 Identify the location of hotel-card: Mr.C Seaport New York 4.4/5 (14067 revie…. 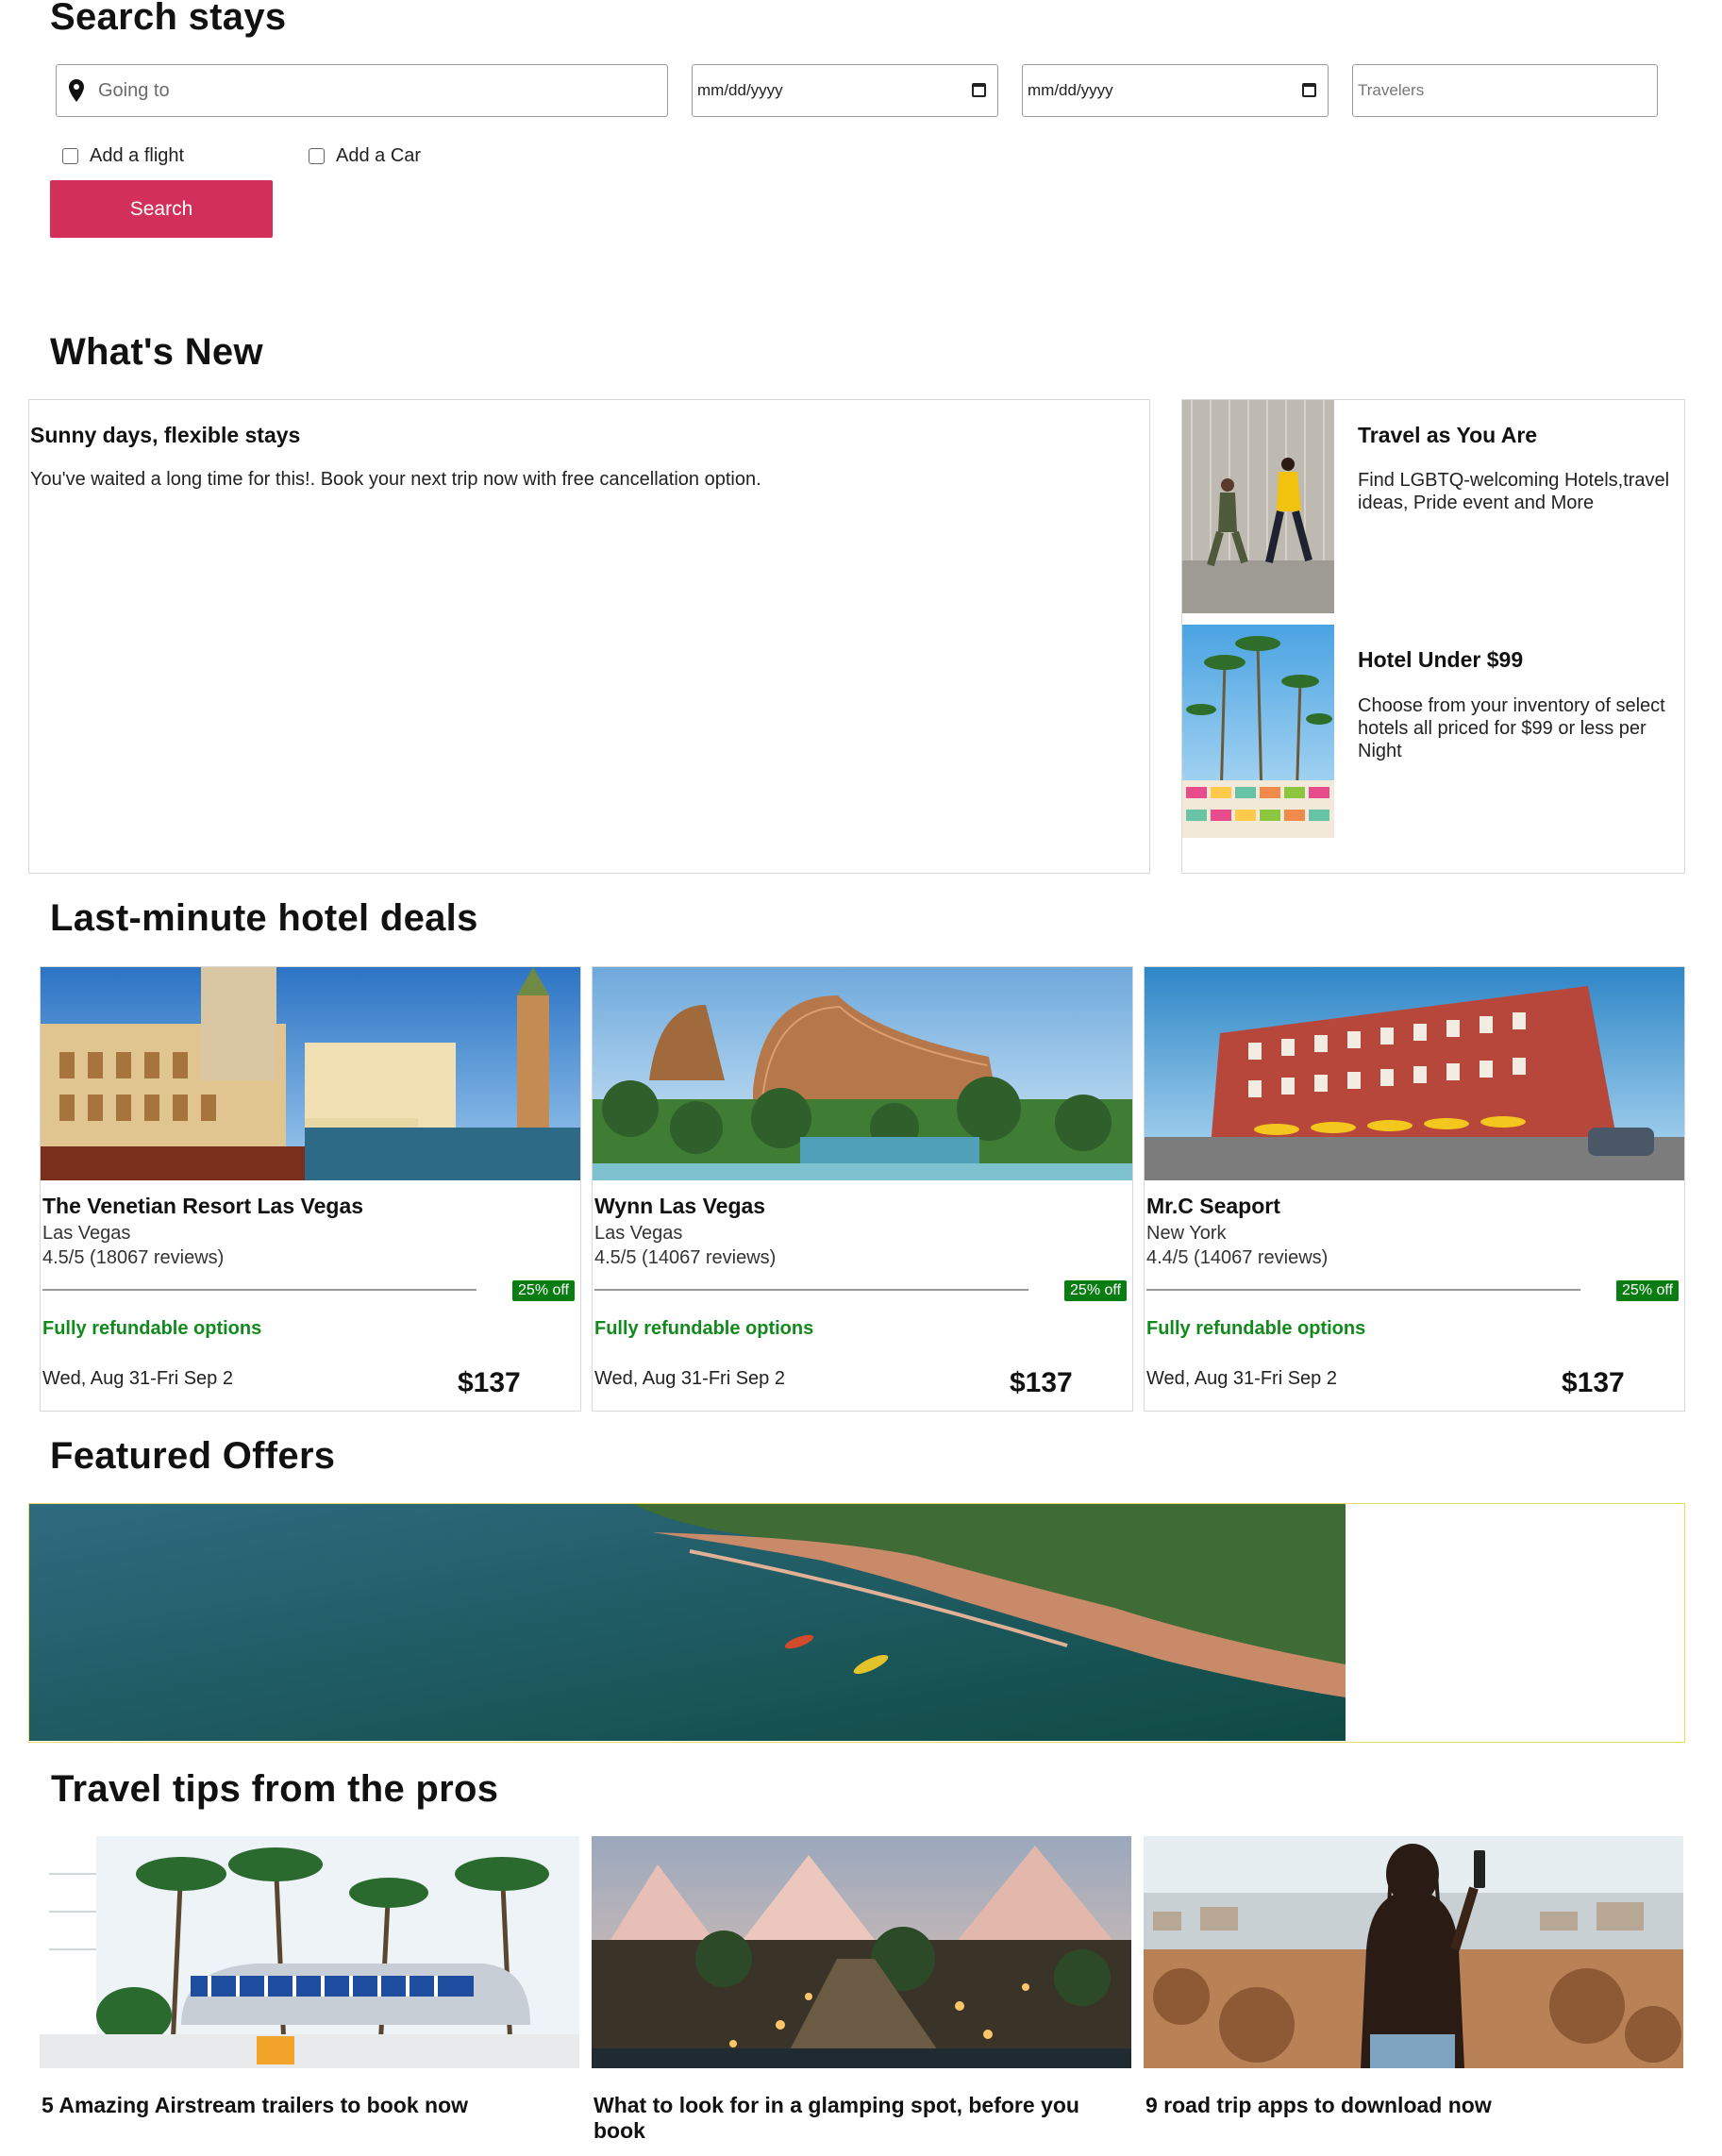
(1414, 1189).